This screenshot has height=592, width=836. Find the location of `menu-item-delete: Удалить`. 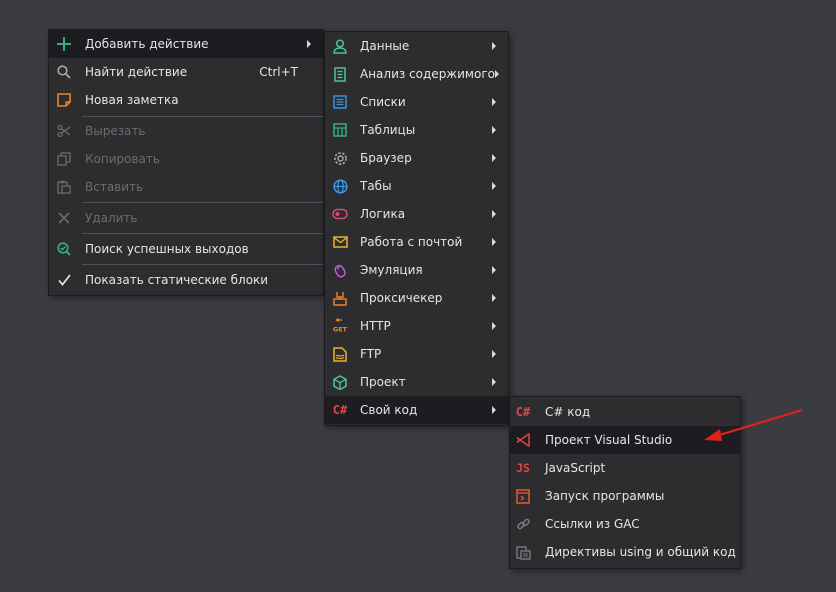

menu-item-delete: Удалить is located at coordinates (186, 218).